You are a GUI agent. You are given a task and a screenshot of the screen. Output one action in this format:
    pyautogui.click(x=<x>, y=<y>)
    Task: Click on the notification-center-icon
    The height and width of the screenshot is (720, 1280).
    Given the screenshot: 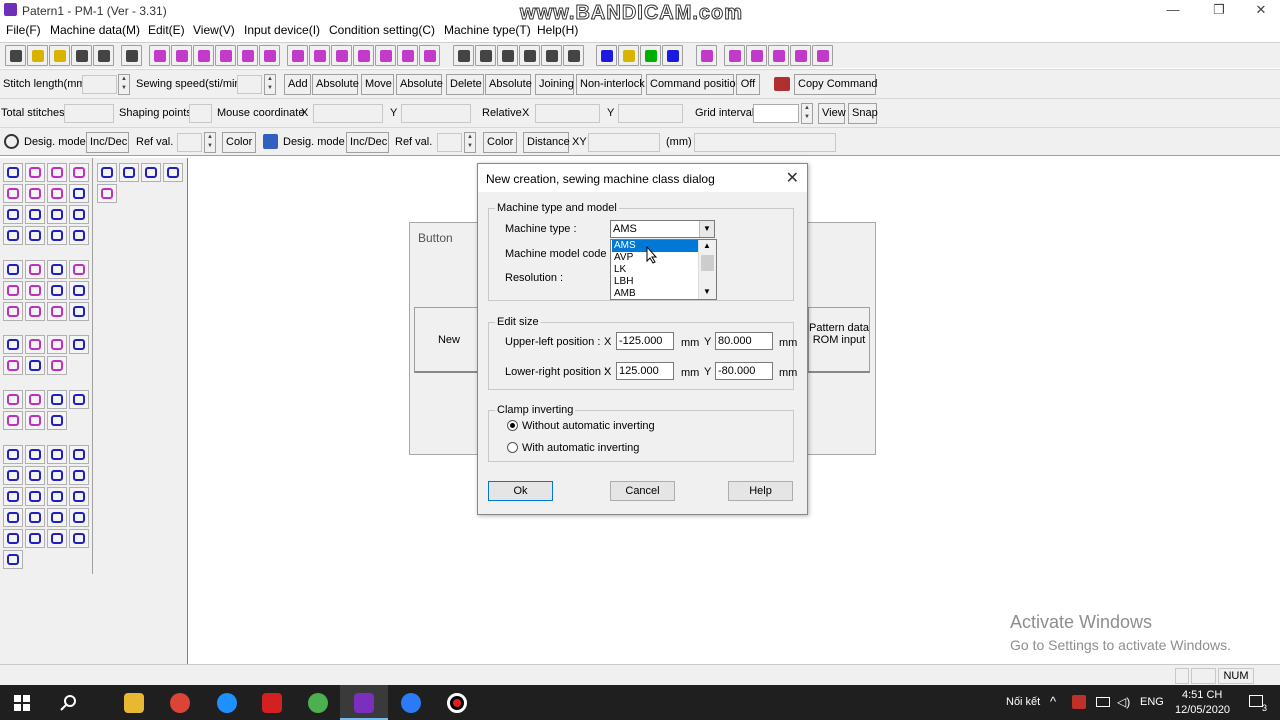 What is the action you would take?
    pyautogui.click(x=1256, y=701)
    